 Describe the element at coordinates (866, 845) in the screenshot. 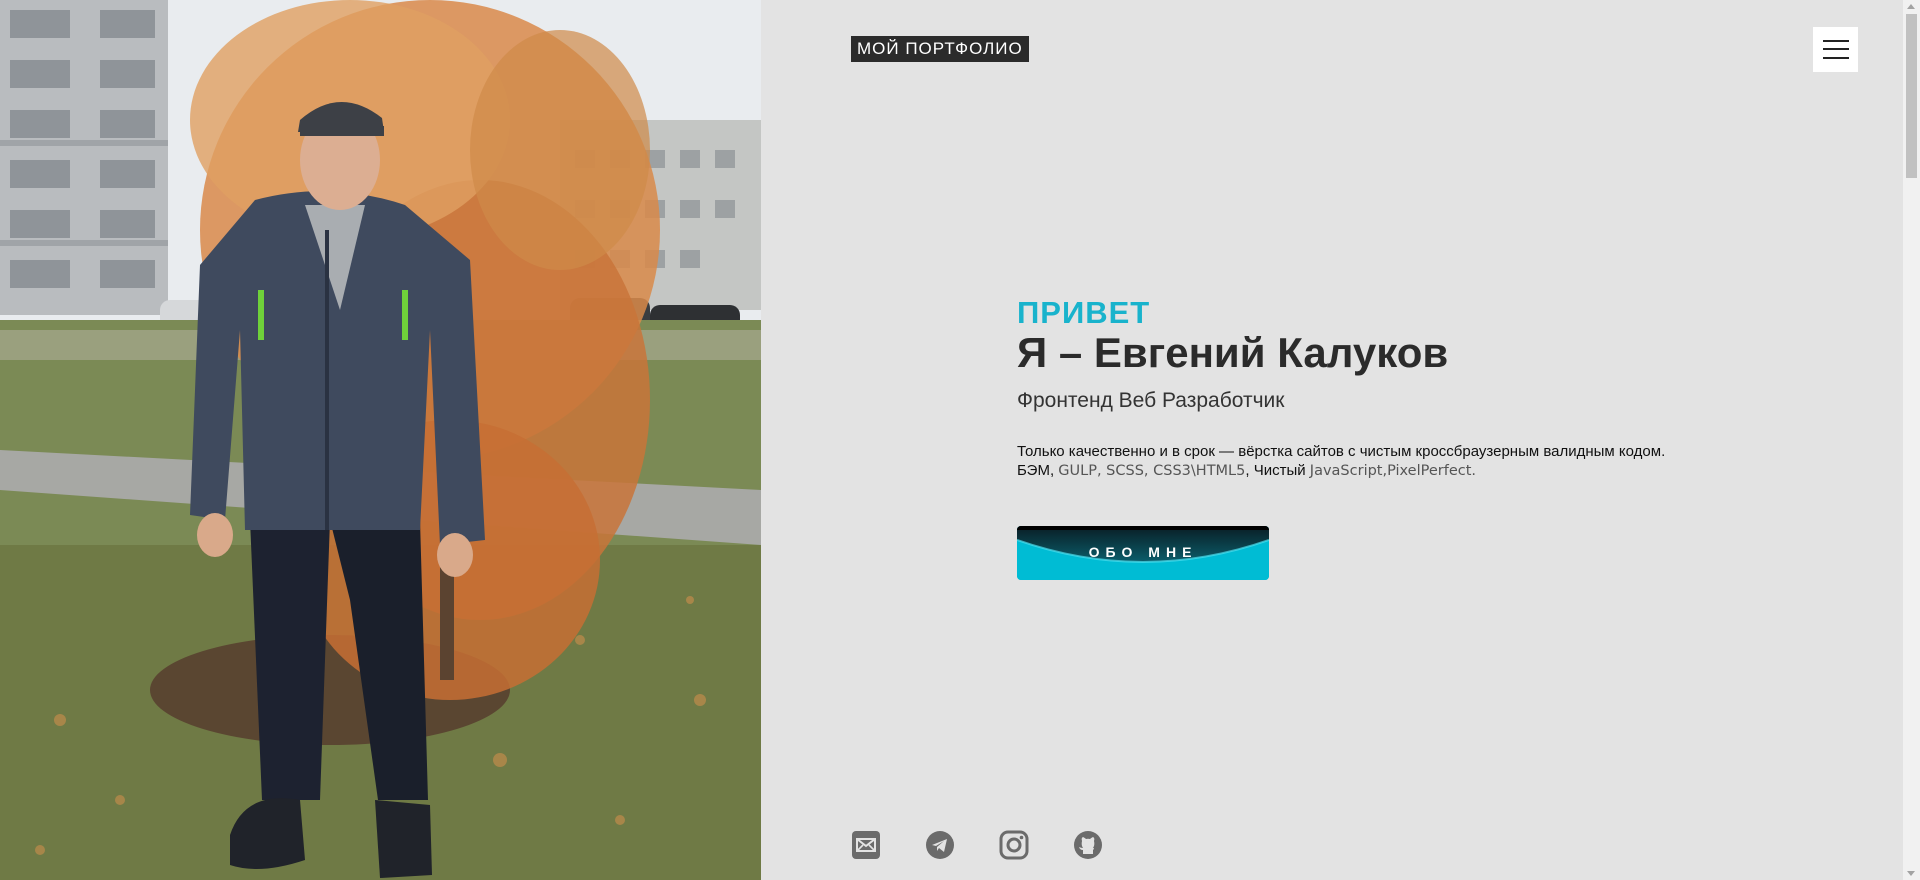

I see `mail-icon` at that location.